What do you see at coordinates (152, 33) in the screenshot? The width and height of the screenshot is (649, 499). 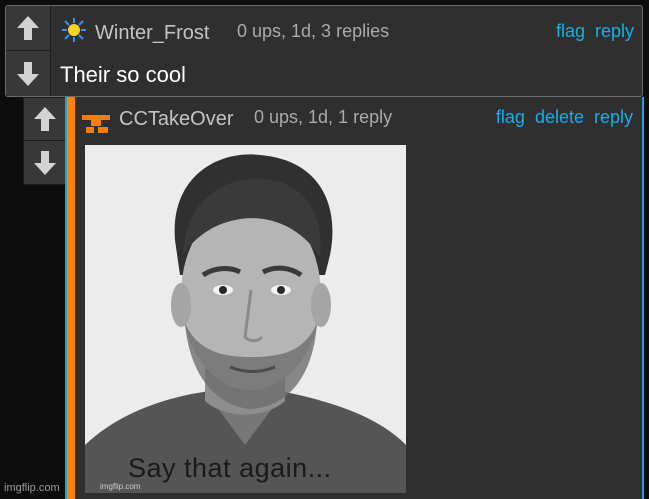 I see `username-link: Winter_Frost` at bounding box center [152, 33].